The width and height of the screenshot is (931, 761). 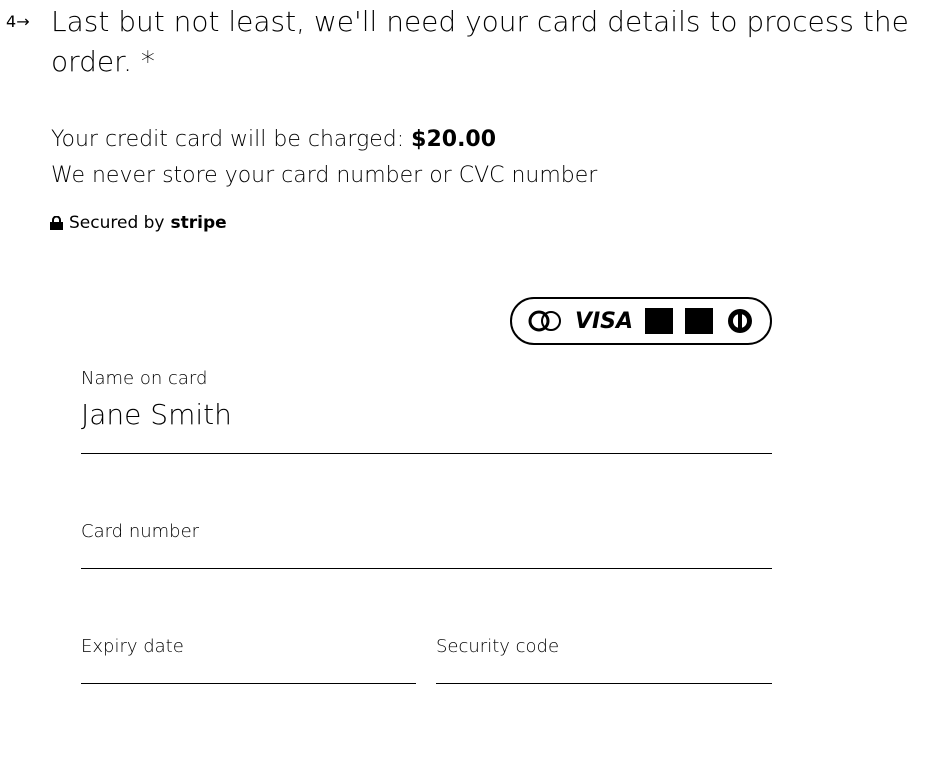 I want to click on name-on-card-input: Jane Smith, so click(x=426, y=415).